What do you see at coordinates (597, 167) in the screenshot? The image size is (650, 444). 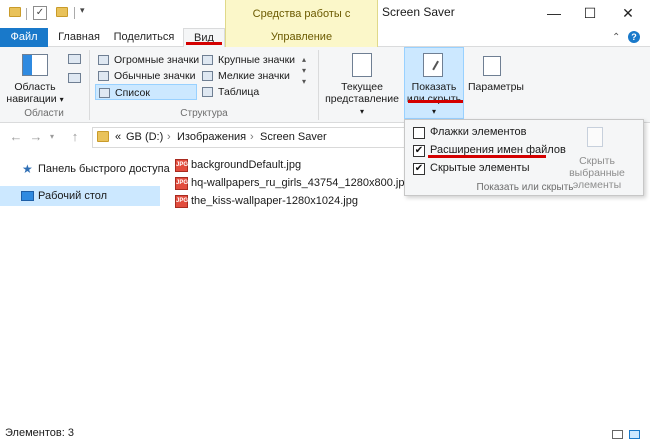 I see `hide-selected-line1: Скрыть выбранные` at bounding box center [597, 167].